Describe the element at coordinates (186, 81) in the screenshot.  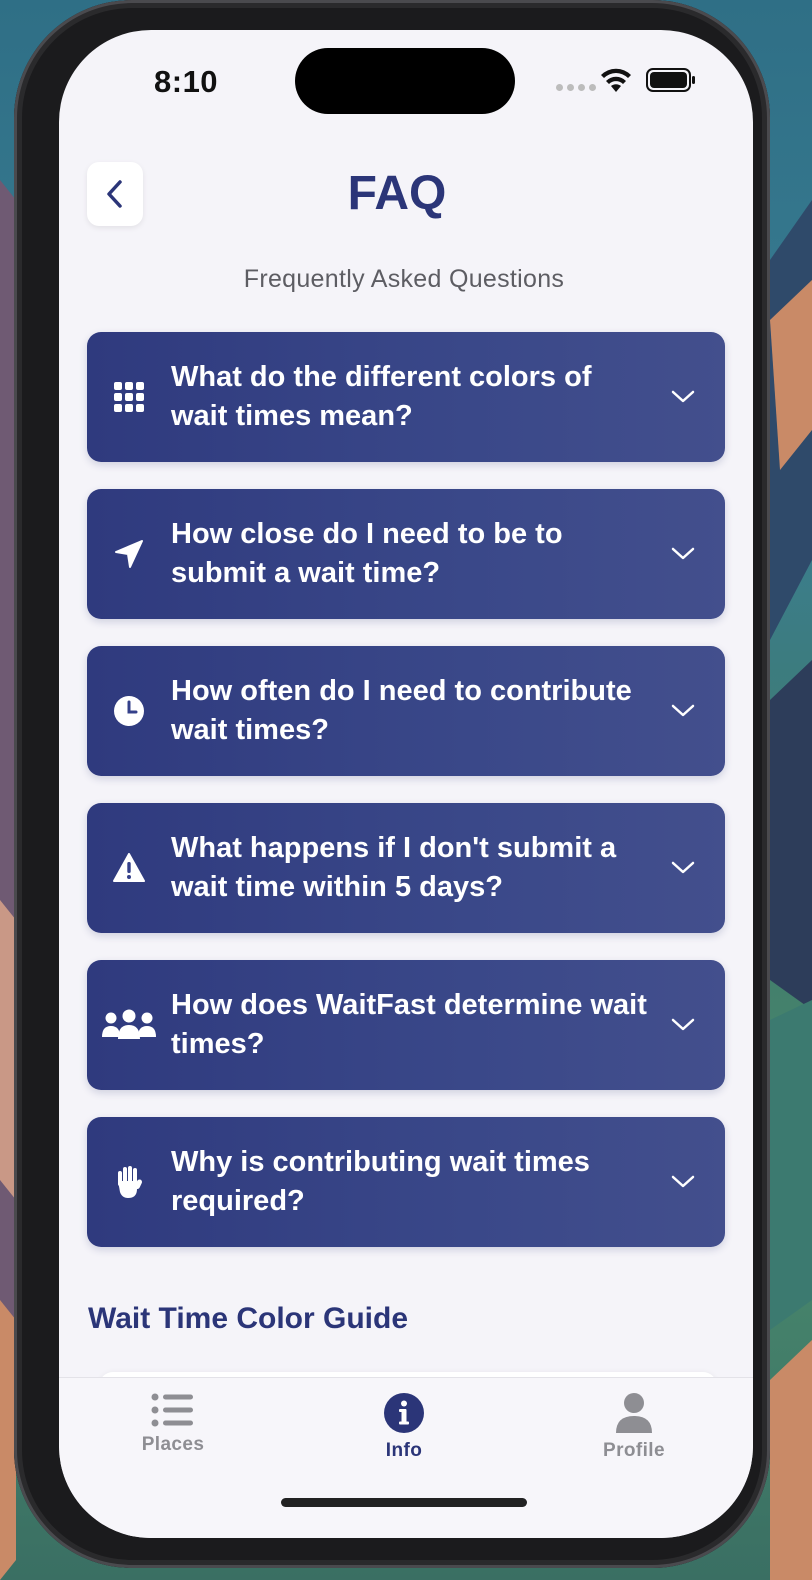
I see `status-time: 8:10` at that location.